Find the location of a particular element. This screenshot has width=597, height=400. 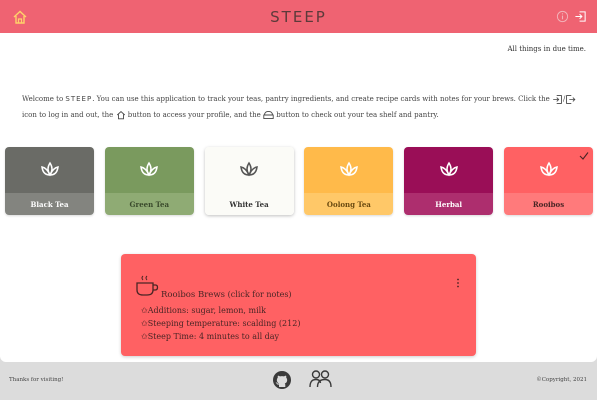

shelf-icon is located at coordinates (268, 115).